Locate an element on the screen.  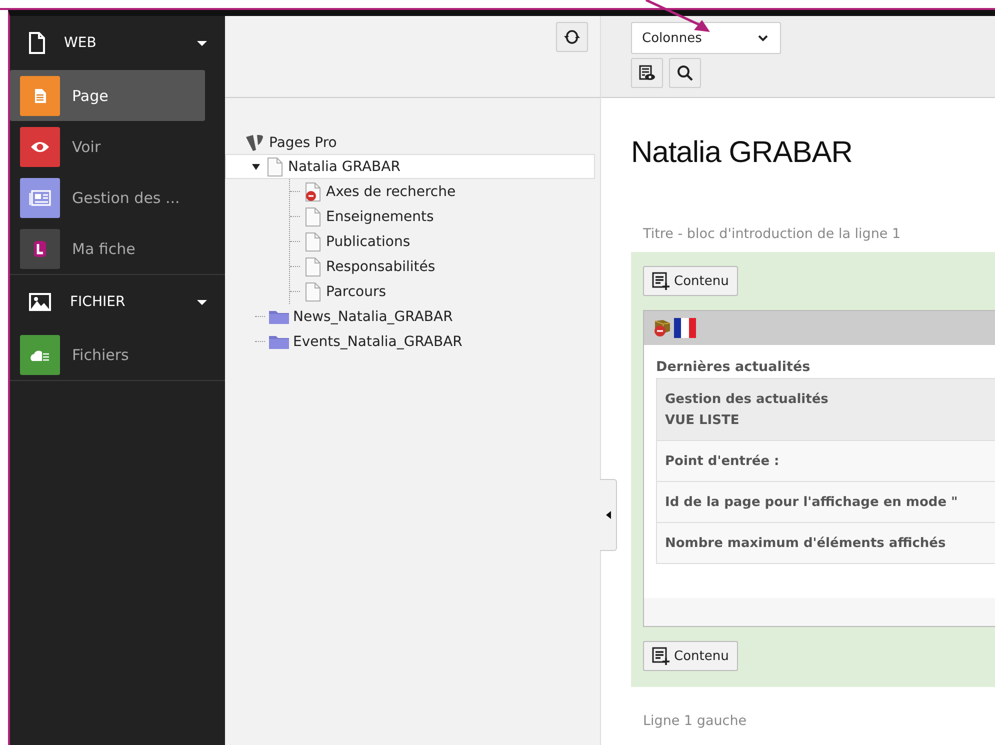
table-cell: Gestion des actualités VUE LISTE is located at coordinates (826, 409).